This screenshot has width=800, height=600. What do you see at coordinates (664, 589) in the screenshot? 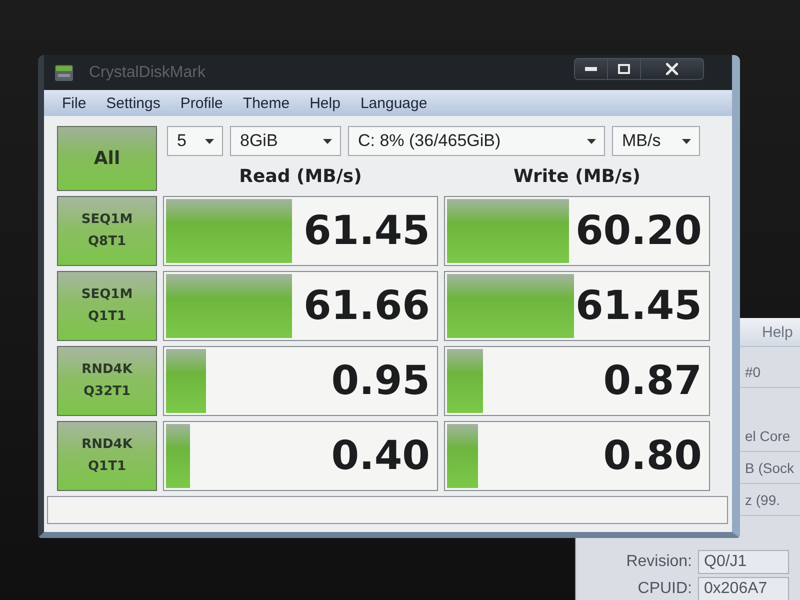
I see `field-label: CPUID:` at bounding box center [664, 589].